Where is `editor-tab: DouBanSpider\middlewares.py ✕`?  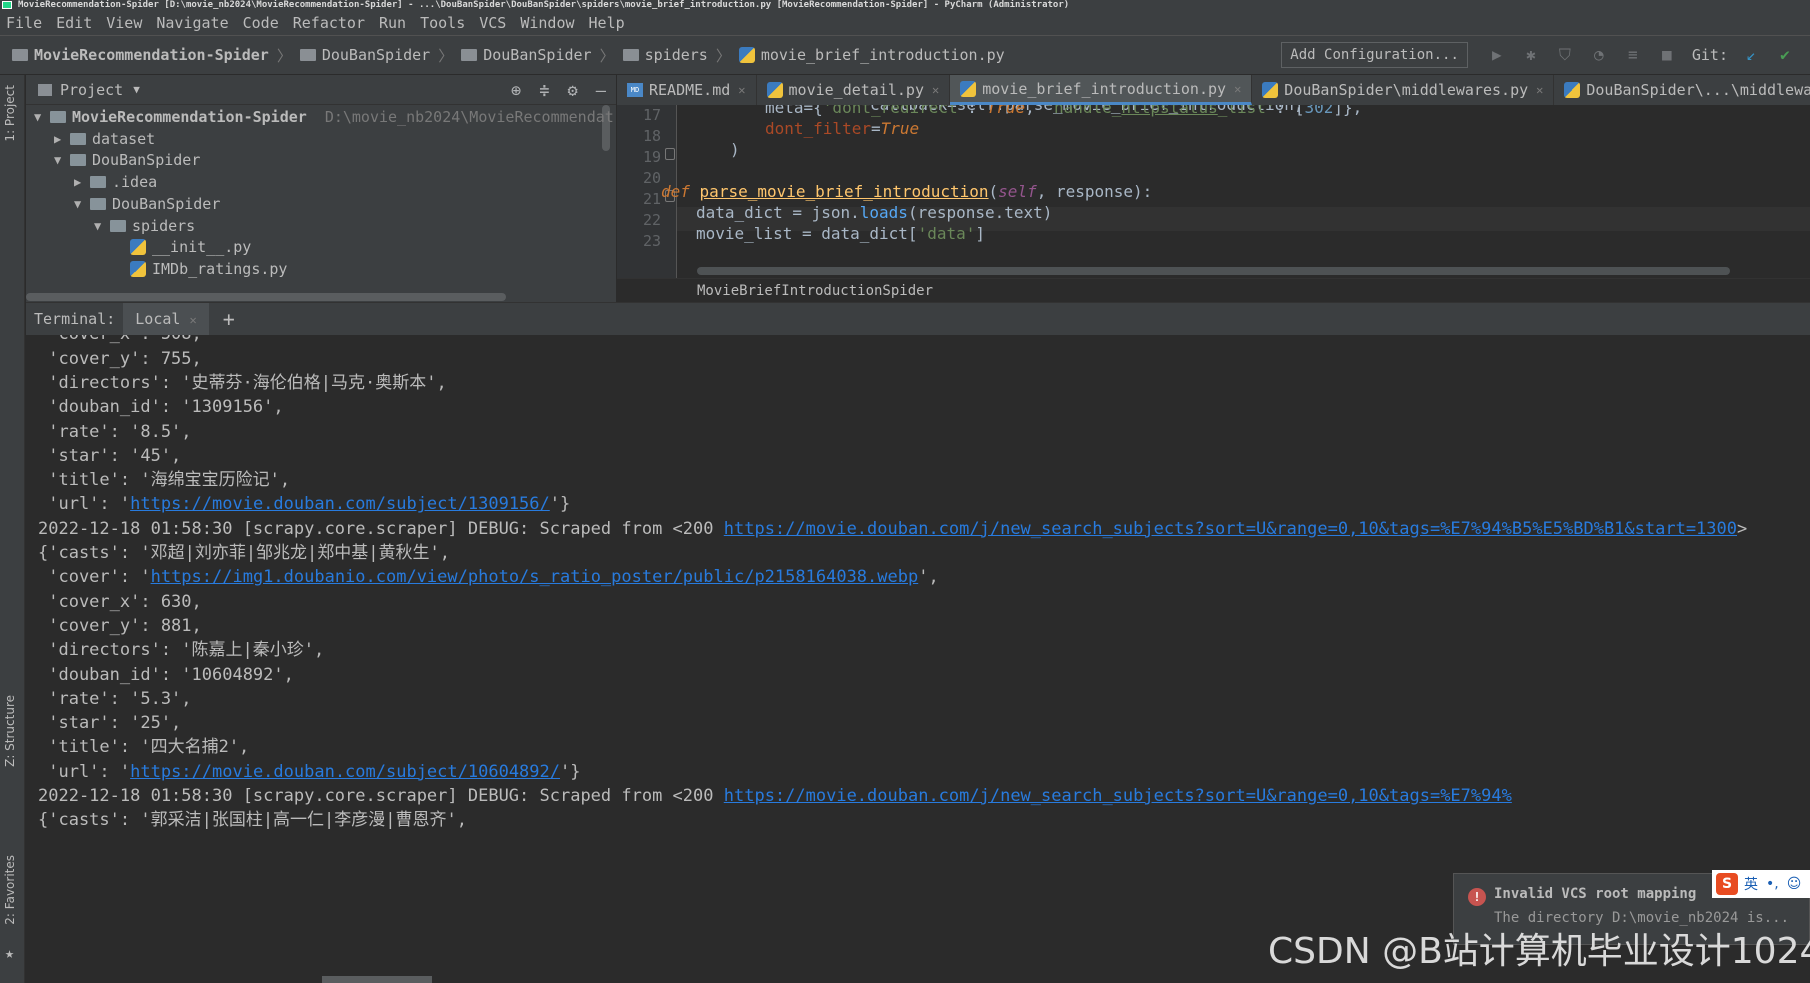 editor-tab: DouBanSpider\middlewares.py ✕ is located at coordinates (1403, 90).